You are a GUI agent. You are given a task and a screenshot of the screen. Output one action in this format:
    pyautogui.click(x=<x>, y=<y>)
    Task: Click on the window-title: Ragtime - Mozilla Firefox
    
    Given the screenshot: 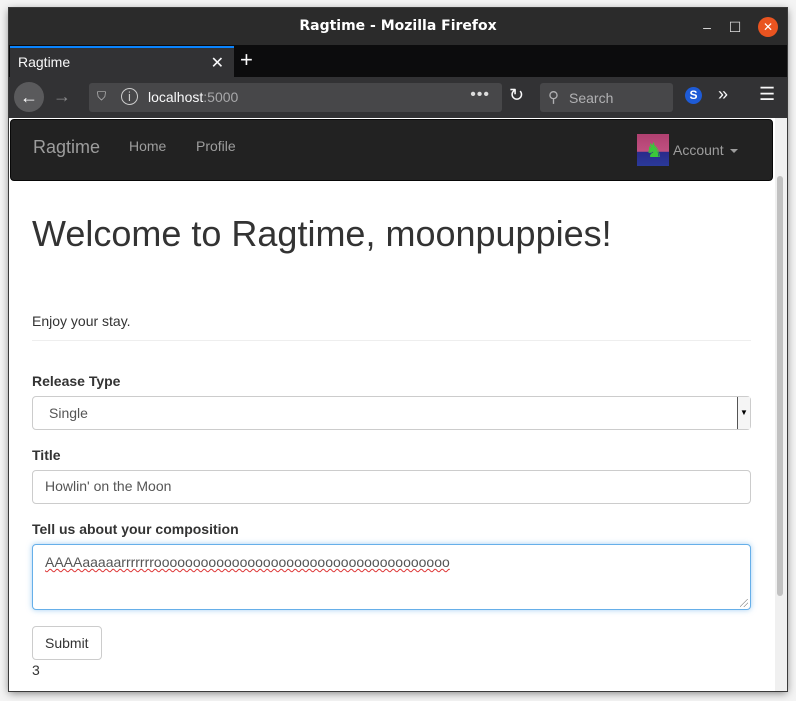 What is the action you would take?
    pyautogui.click(x=398, y=26)
    